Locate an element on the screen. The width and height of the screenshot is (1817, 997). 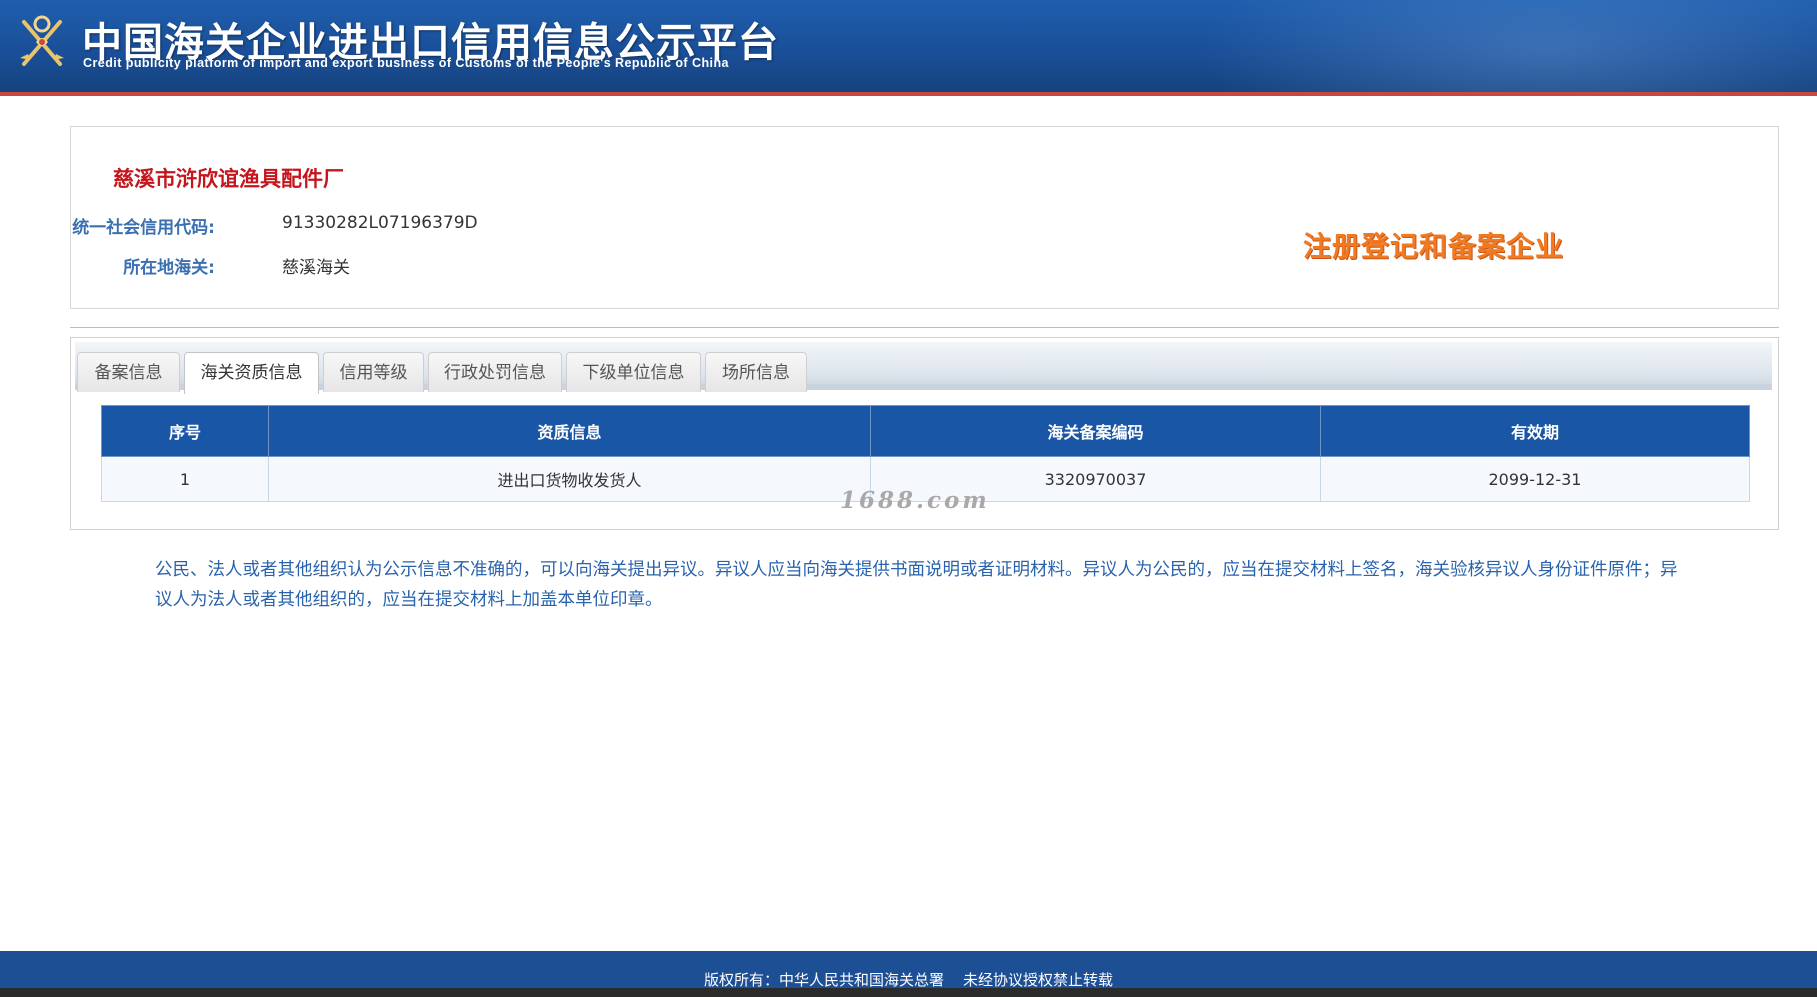
credit-code-value: 91330282L07196379D is located at coordinates (380, 223).